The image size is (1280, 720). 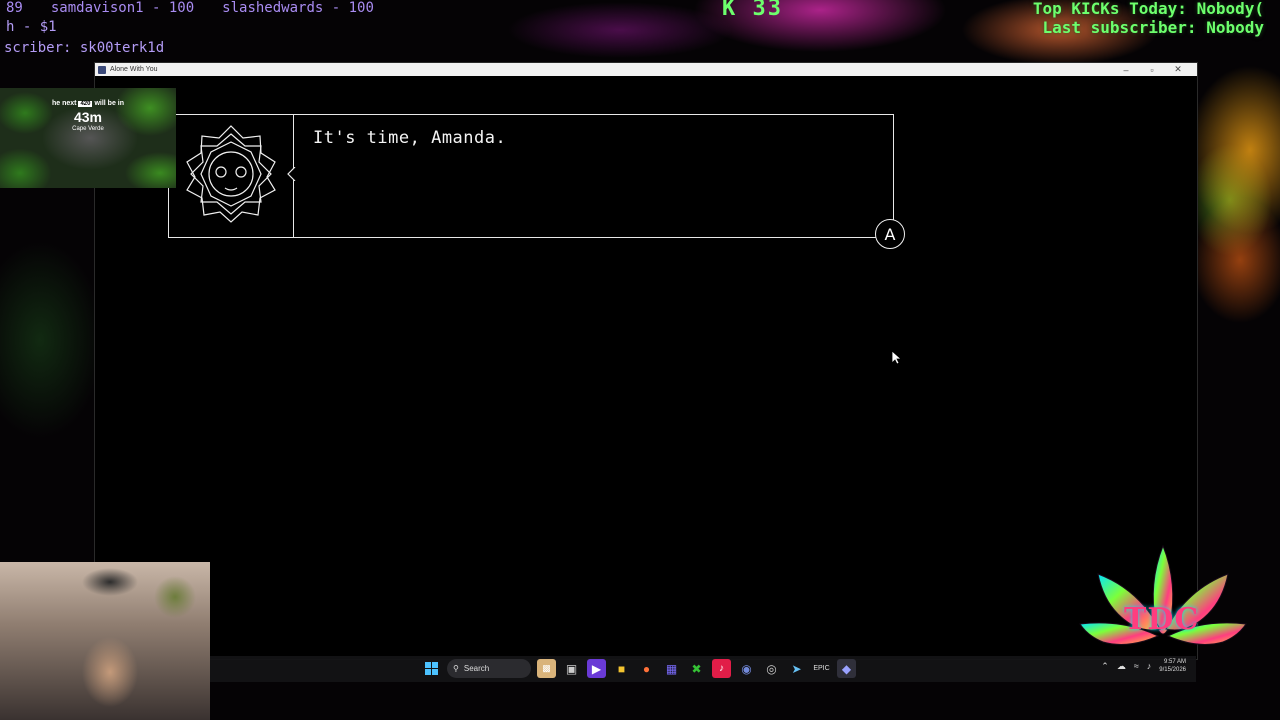 I want to click on window-controls: – ▫ ✕, so click(x=1152, y=69).